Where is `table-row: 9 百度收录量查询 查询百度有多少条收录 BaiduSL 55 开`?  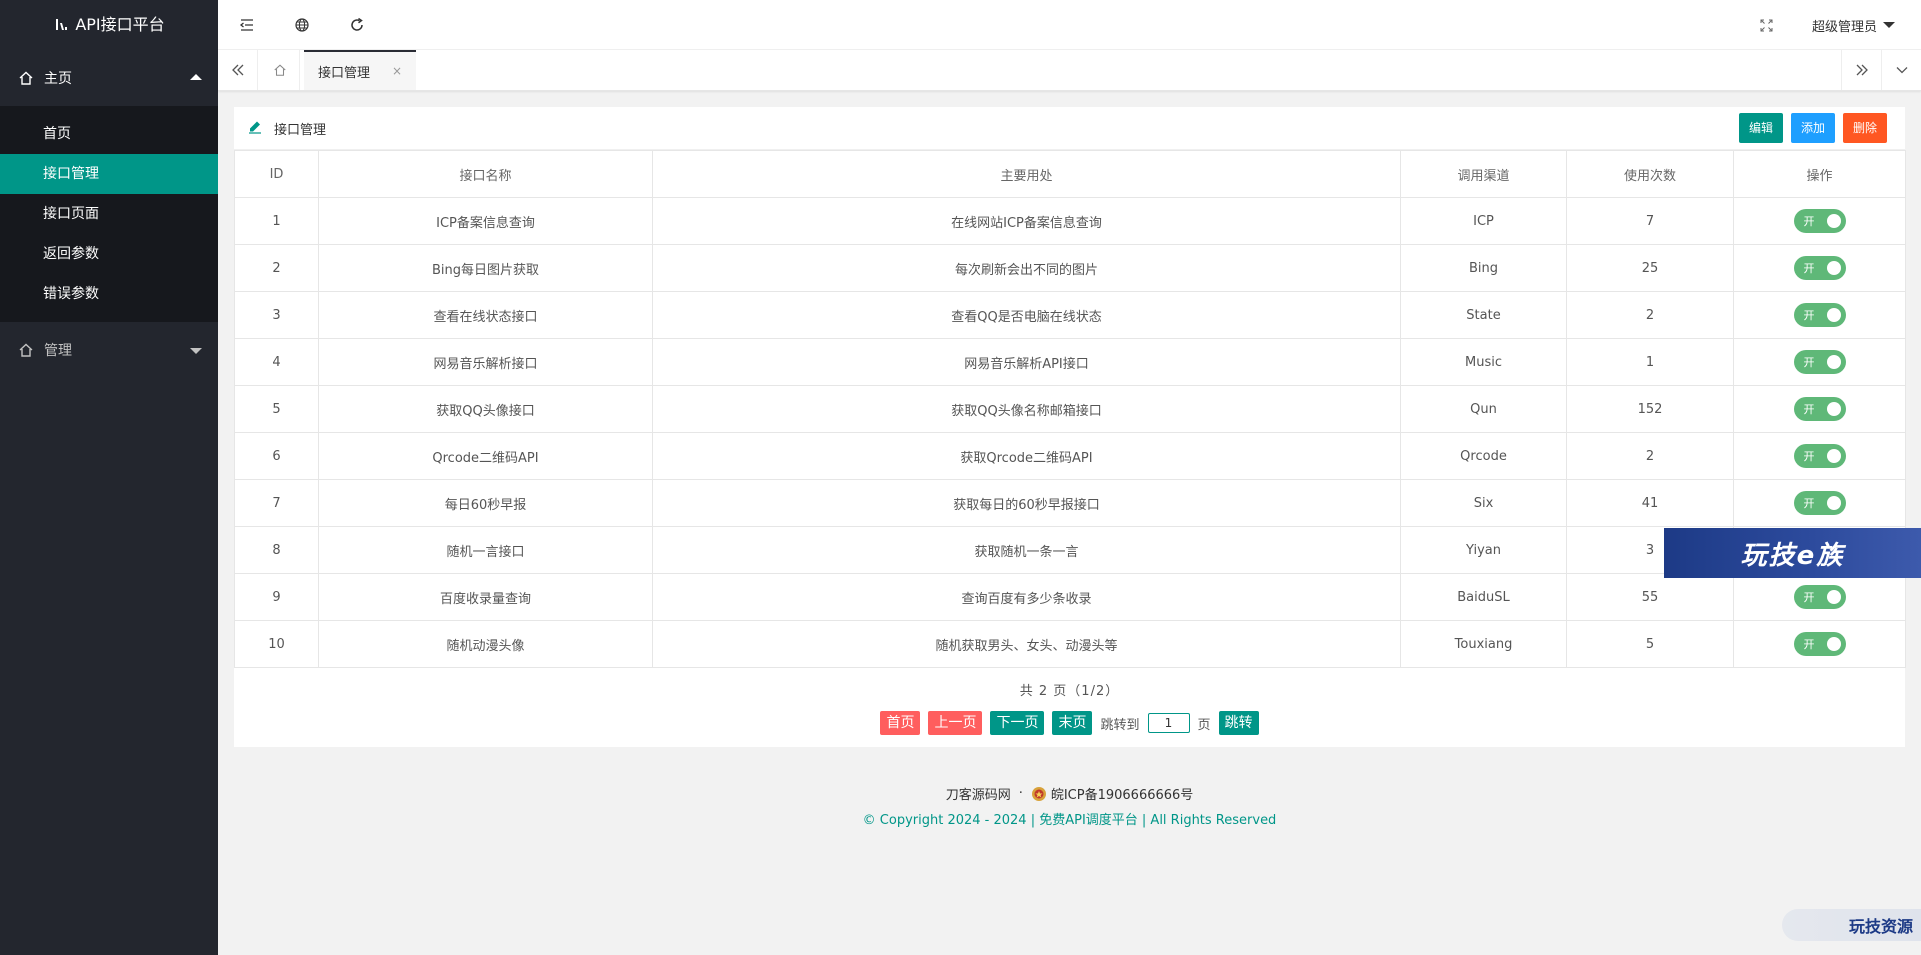
table-row: 9 百度收录量查询 查询百度有多少条收录 BaiduSL 55 开 is located at coordinates (1070, 597).